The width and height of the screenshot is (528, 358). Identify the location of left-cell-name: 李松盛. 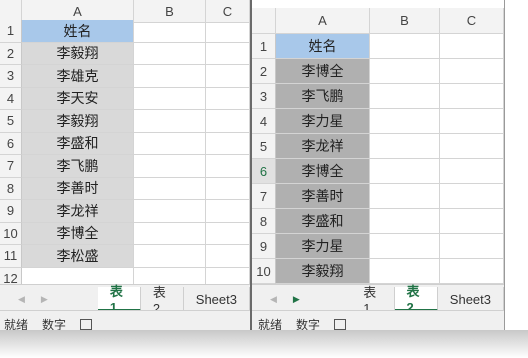
(78, 256).